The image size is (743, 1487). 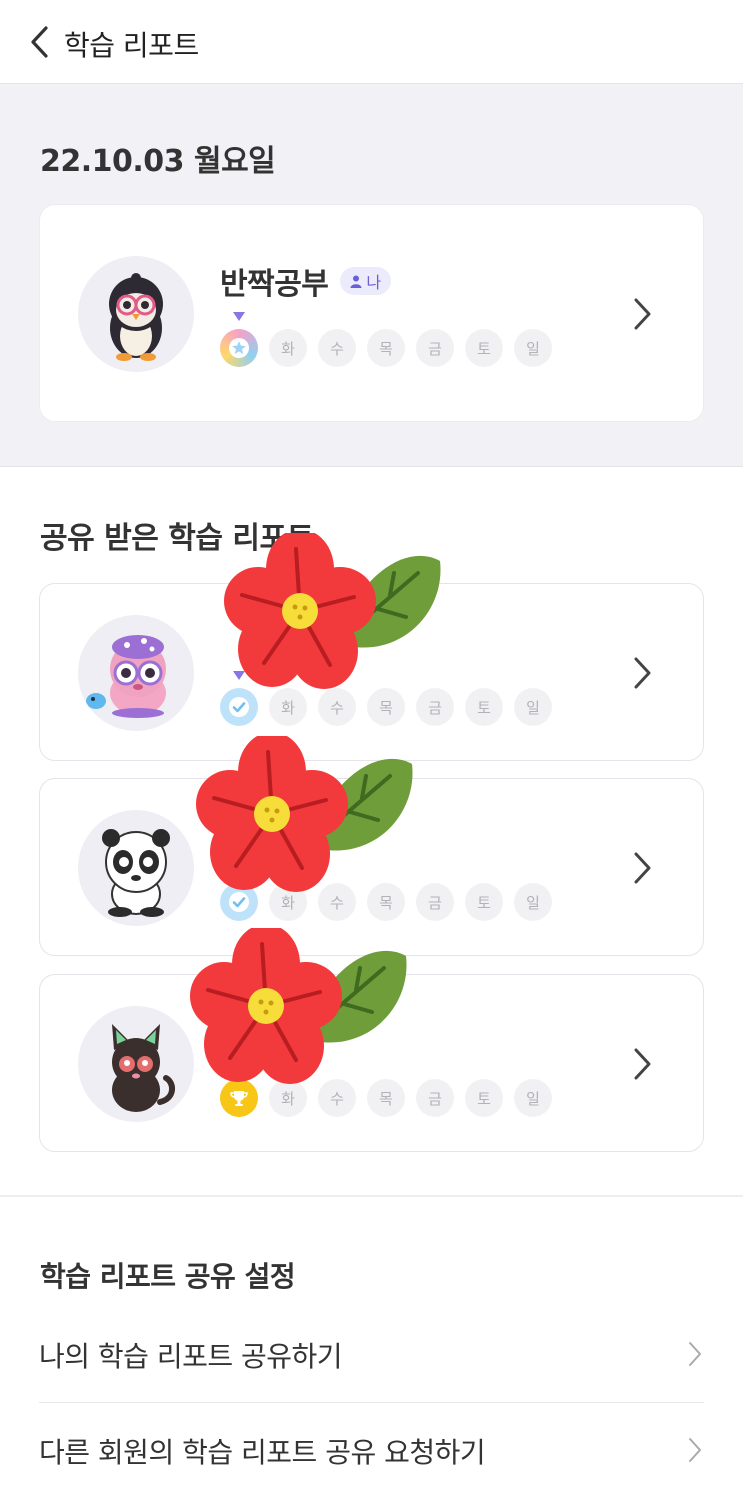 I want to click on avatar-pink-character, so click(x=136, y=673).